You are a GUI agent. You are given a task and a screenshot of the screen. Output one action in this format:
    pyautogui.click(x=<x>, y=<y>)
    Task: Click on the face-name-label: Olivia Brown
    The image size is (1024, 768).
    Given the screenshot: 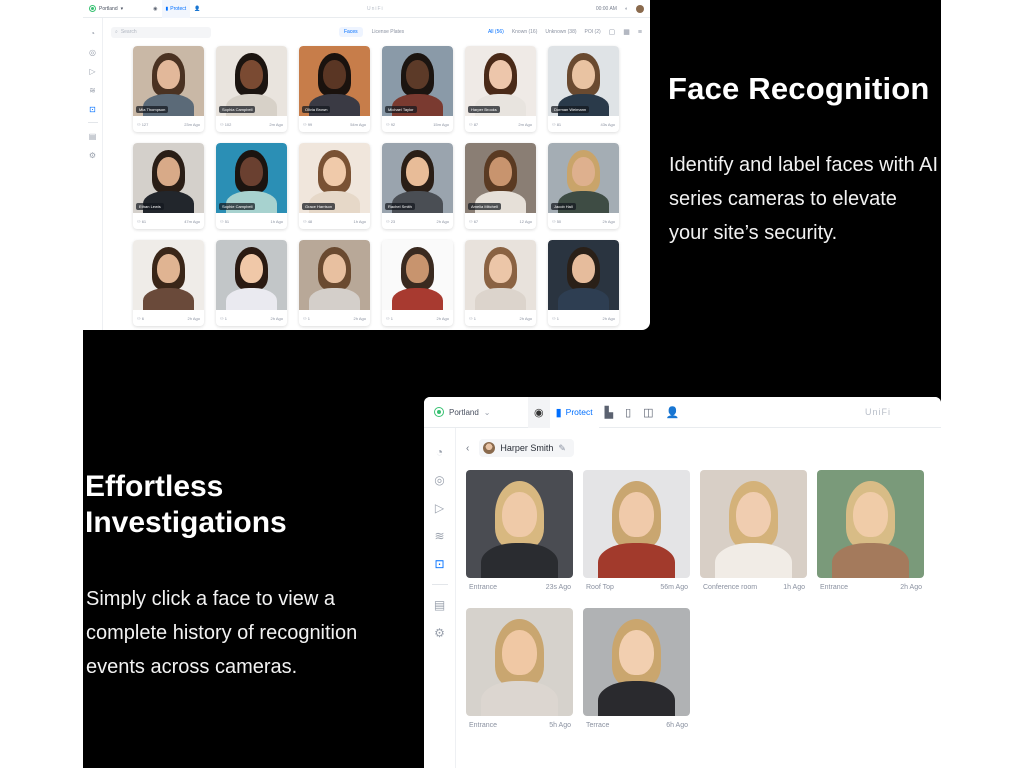 What is the action you would take?
    pyautogui.click(x=316, y=109)
    